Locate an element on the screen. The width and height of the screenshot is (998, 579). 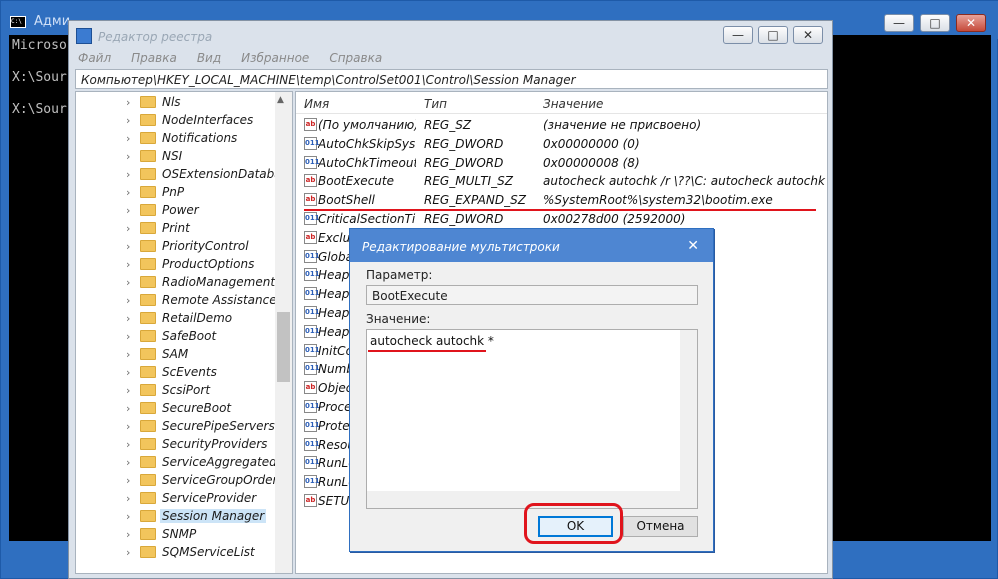
tree-node: › SecureBoot is located at coordinates (175, 408).